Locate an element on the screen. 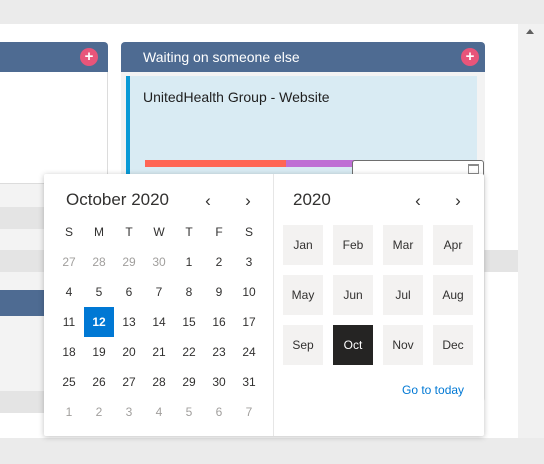 Image resolution: width=544 pixels, height=464 pixels. weekday-header: M is located at coordinates (99, 232).